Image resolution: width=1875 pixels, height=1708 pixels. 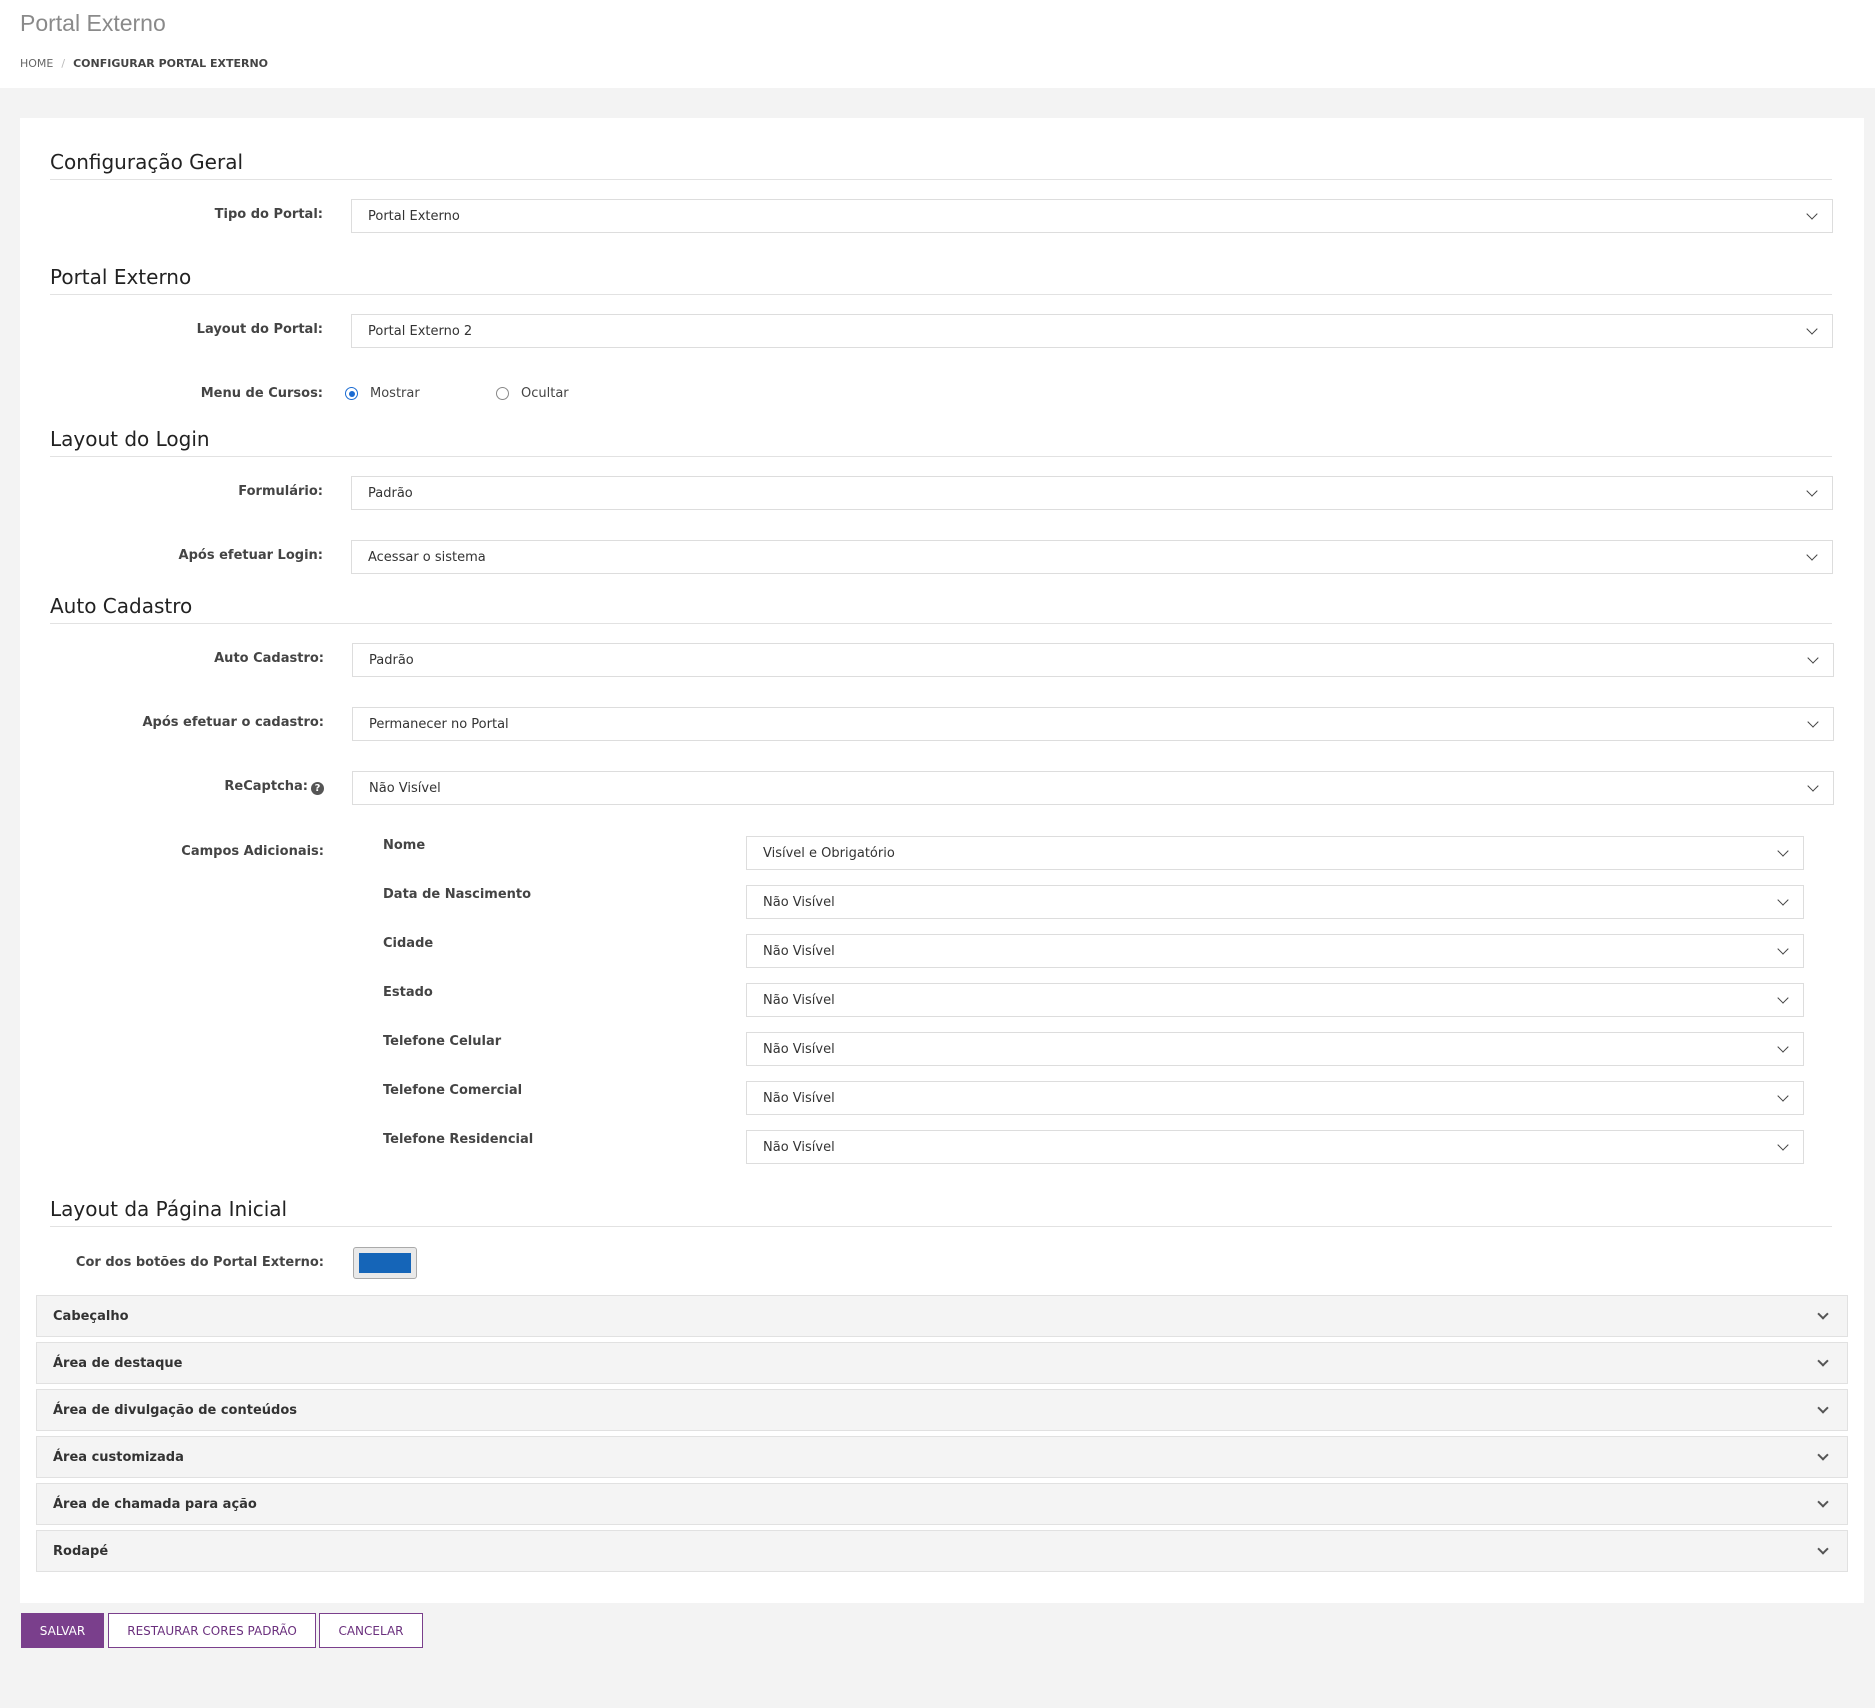 I want to click on apos-login-value: Acessar o sistema, so click(x=427, y=557).